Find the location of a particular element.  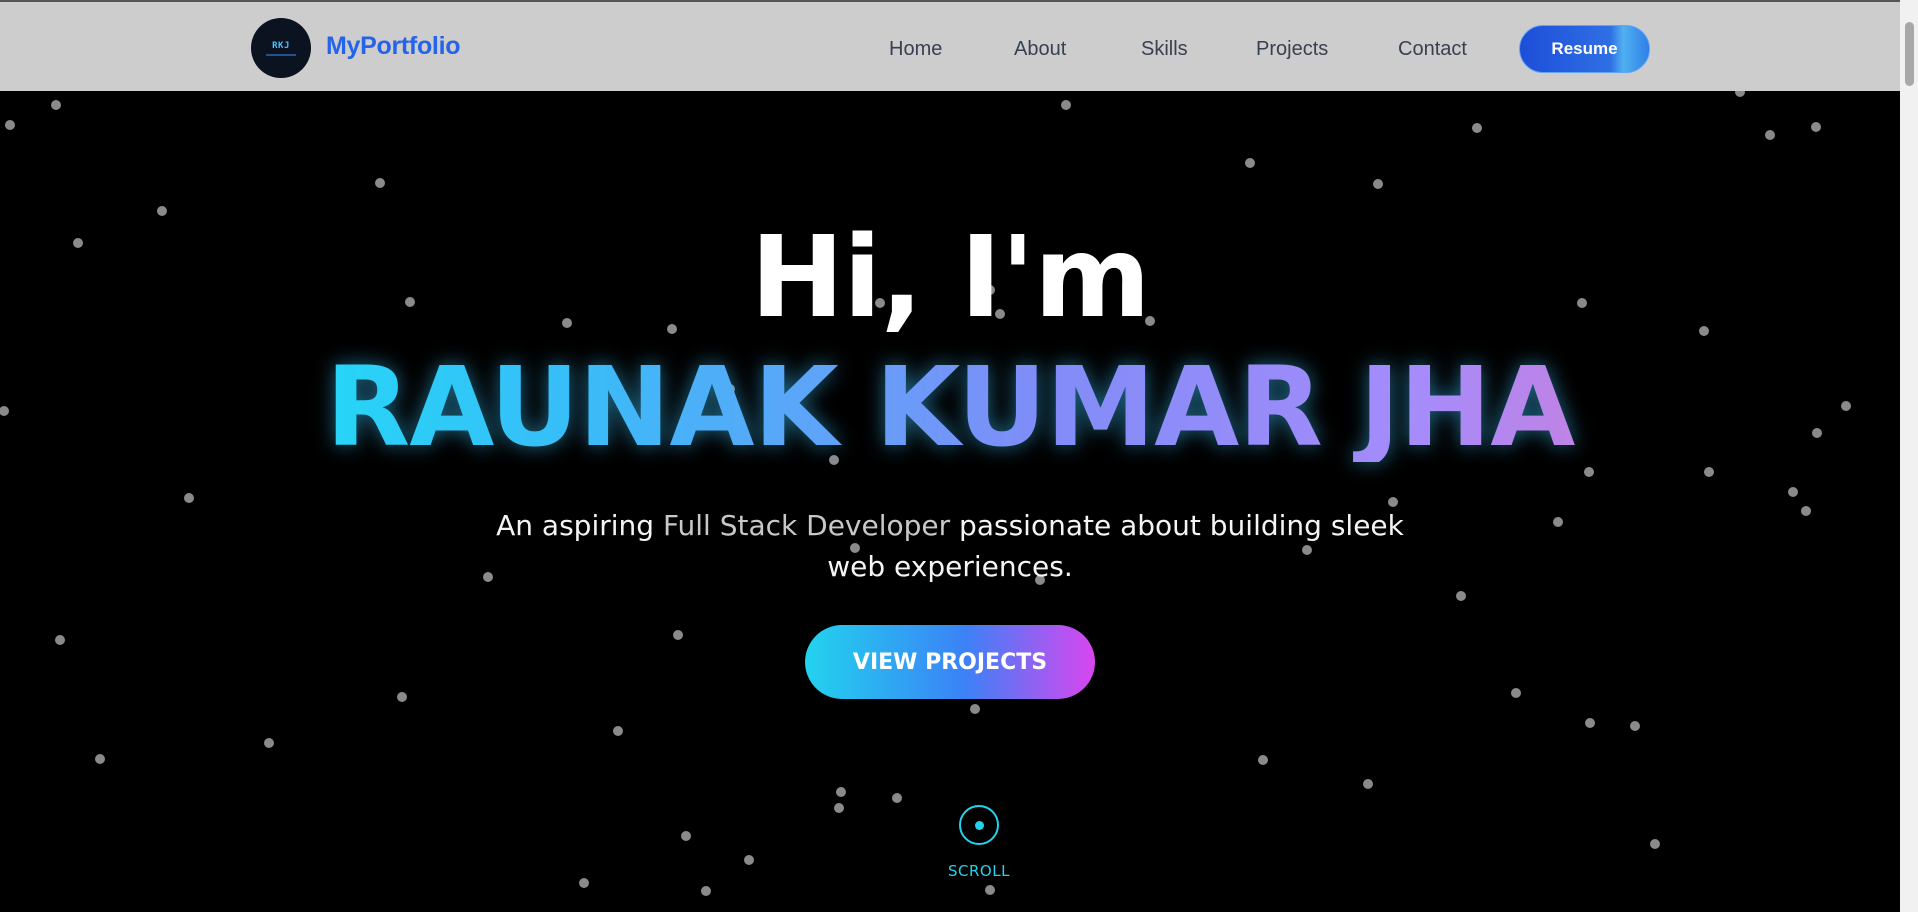

scroll-dot is located at coordinates (979, 825).